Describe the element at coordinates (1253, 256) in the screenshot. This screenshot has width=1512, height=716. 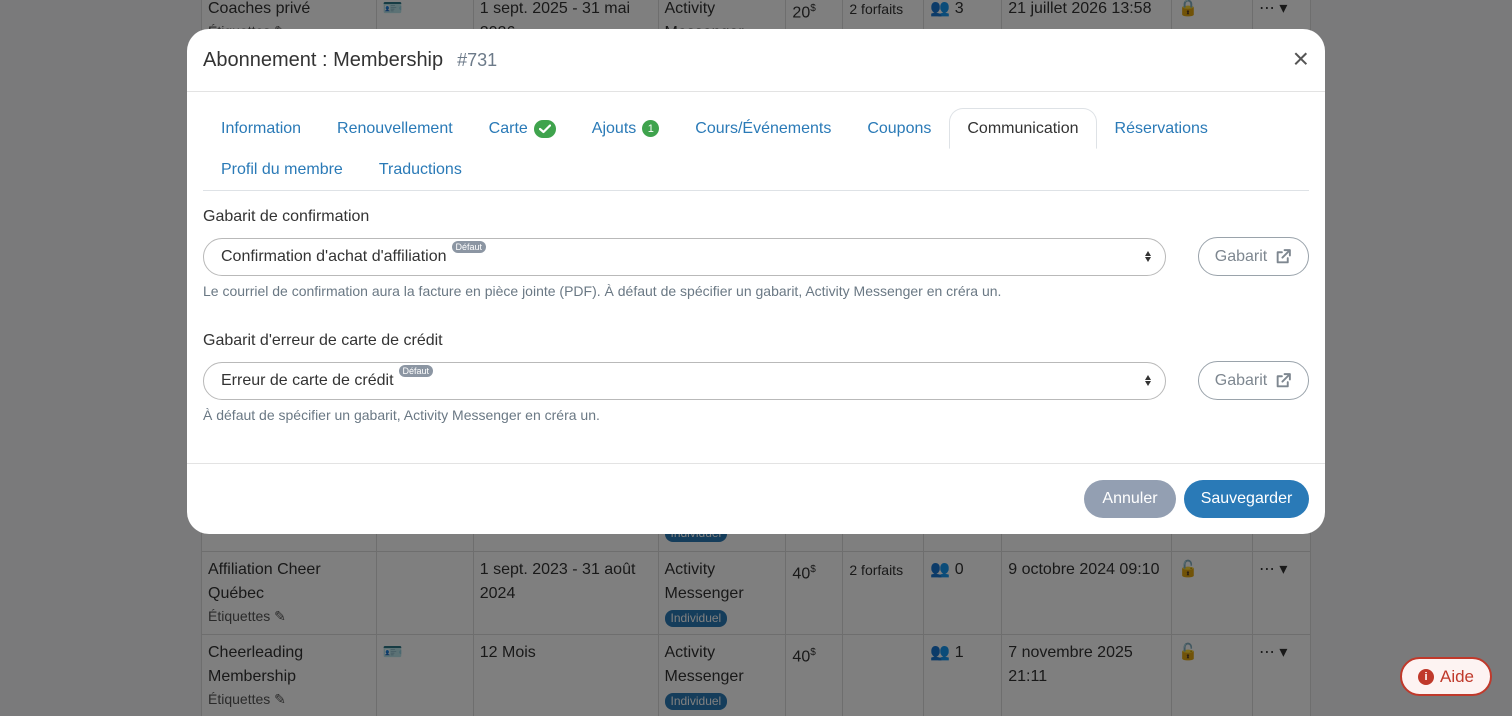
I see `open-confirmation-template-button: Gabarit` at that location.